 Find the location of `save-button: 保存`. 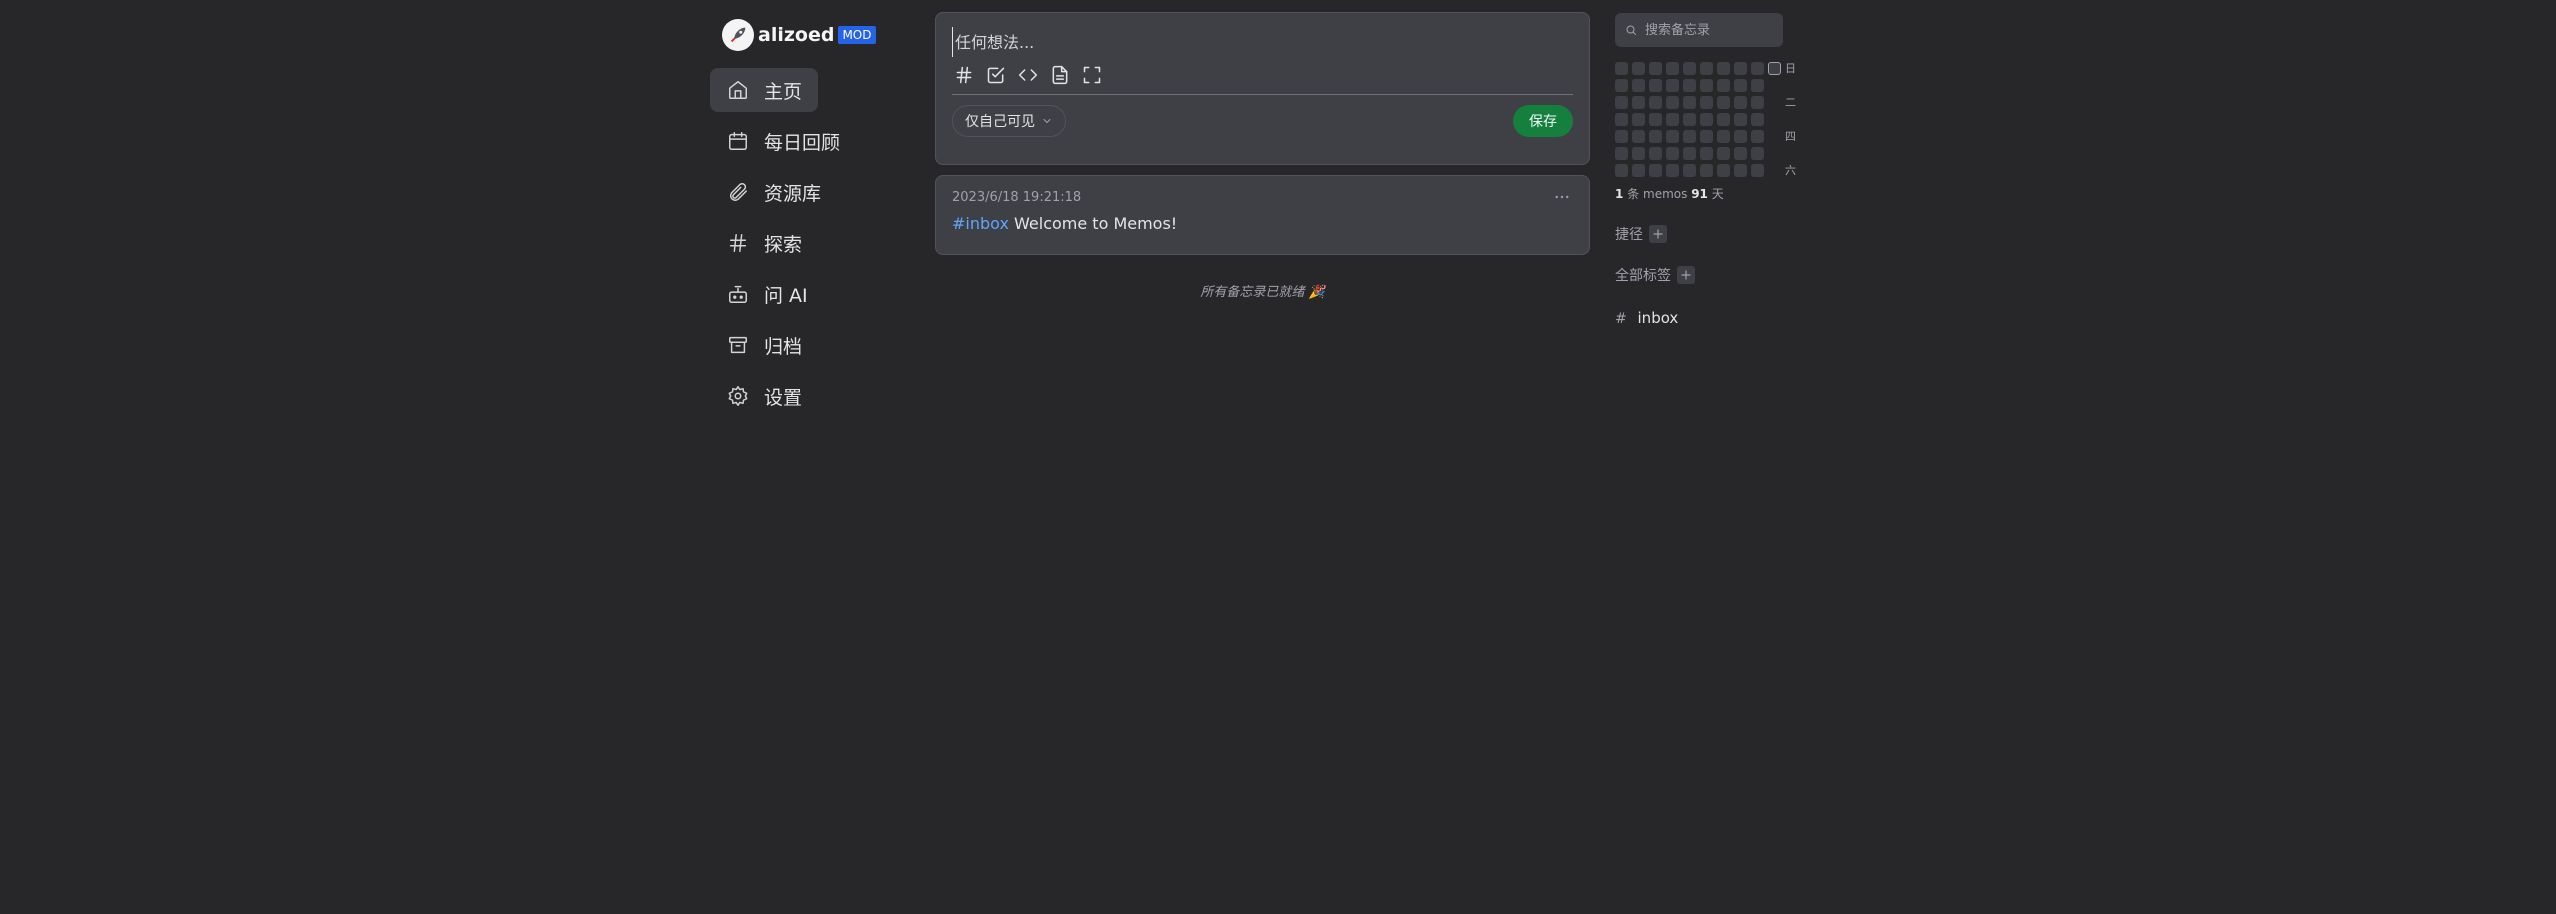

save-button: 保存 is located at coordinates (1543, 121).